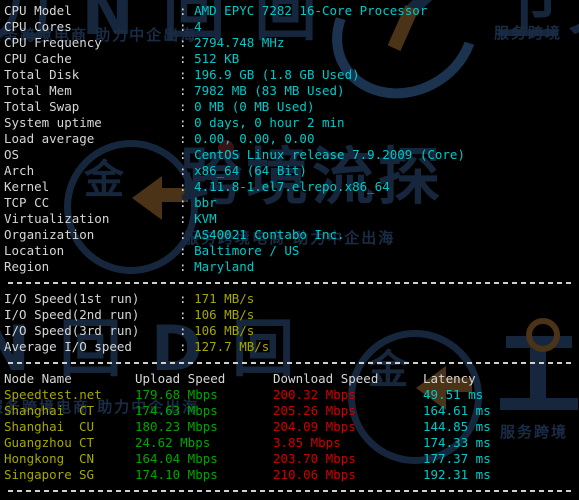 The height and width of the screenshot is (500, 579). What do you see at coordinates (217, 58) in the screenshot?
I see `system-info-value: 512 KB` at bounding box center [217, 58].